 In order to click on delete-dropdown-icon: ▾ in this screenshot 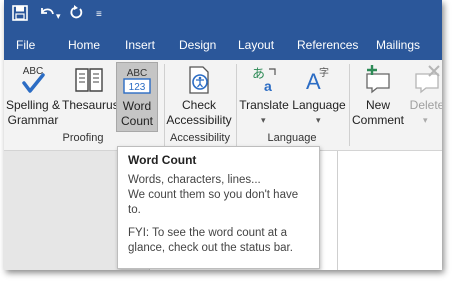, I will do `click(425, 120)`.